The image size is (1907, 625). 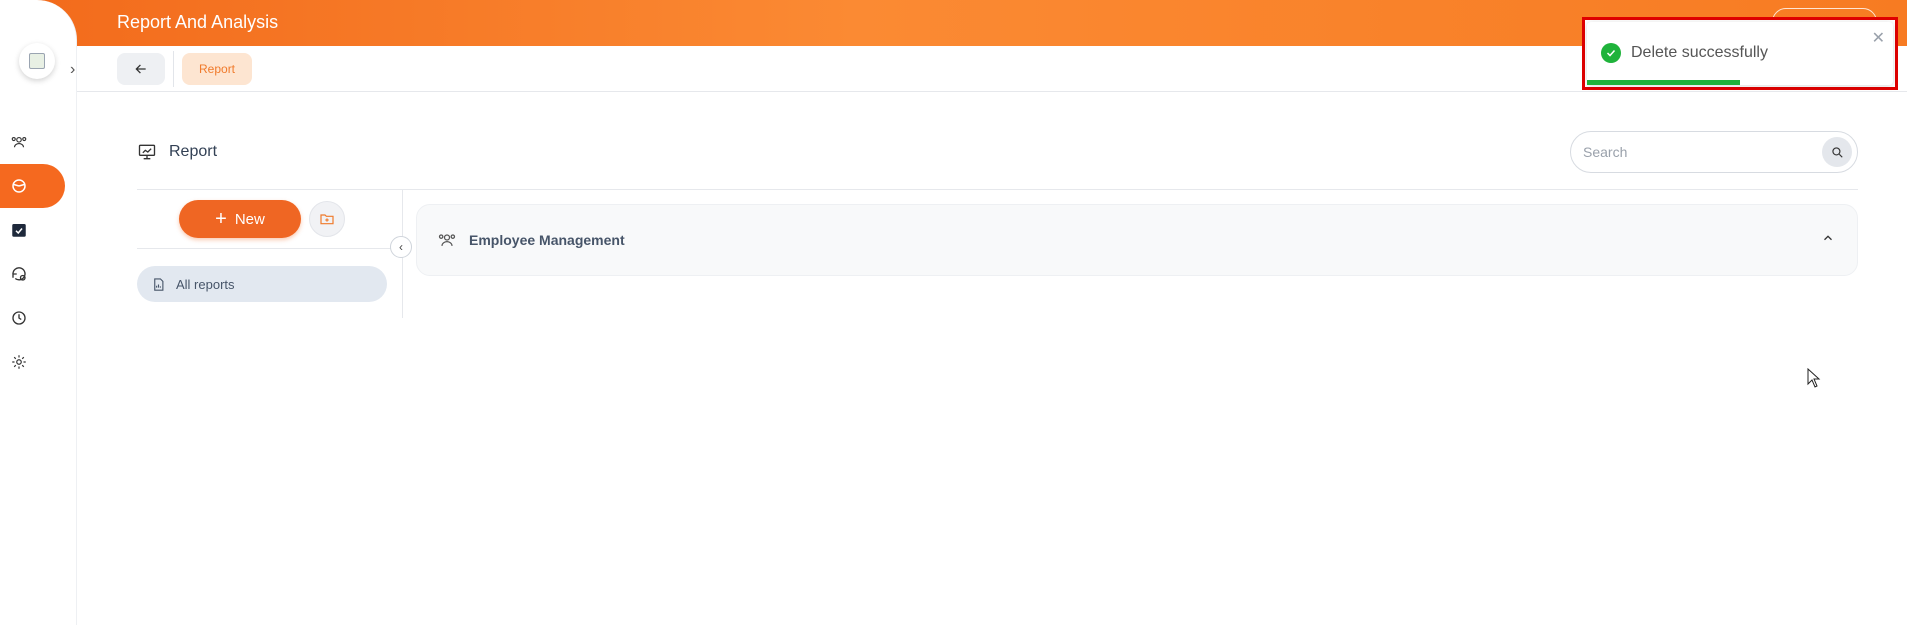 I want to click on arrow-left-icon, so click(x=140, y=69).